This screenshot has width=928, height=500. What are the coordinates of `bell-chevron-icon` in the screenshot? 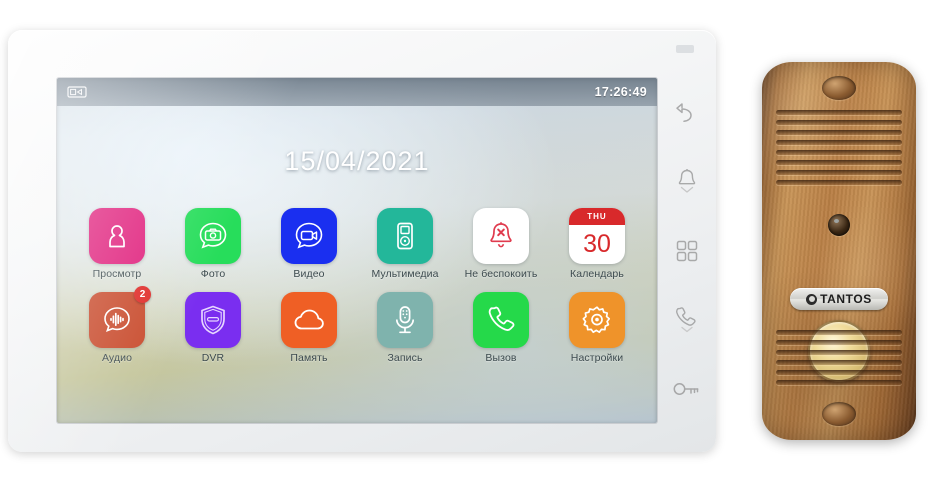 It's located at (686, 180).